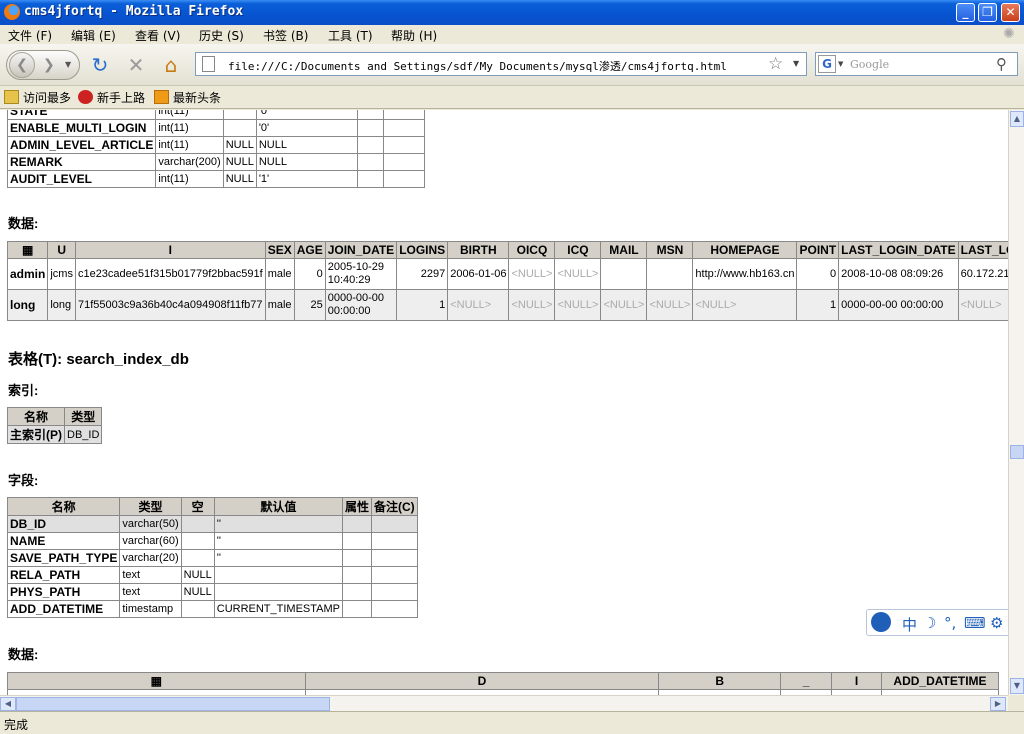 The height and width of the screenshot is (734, 1024). I want to click on column-header: POINT, so click(818, 250).